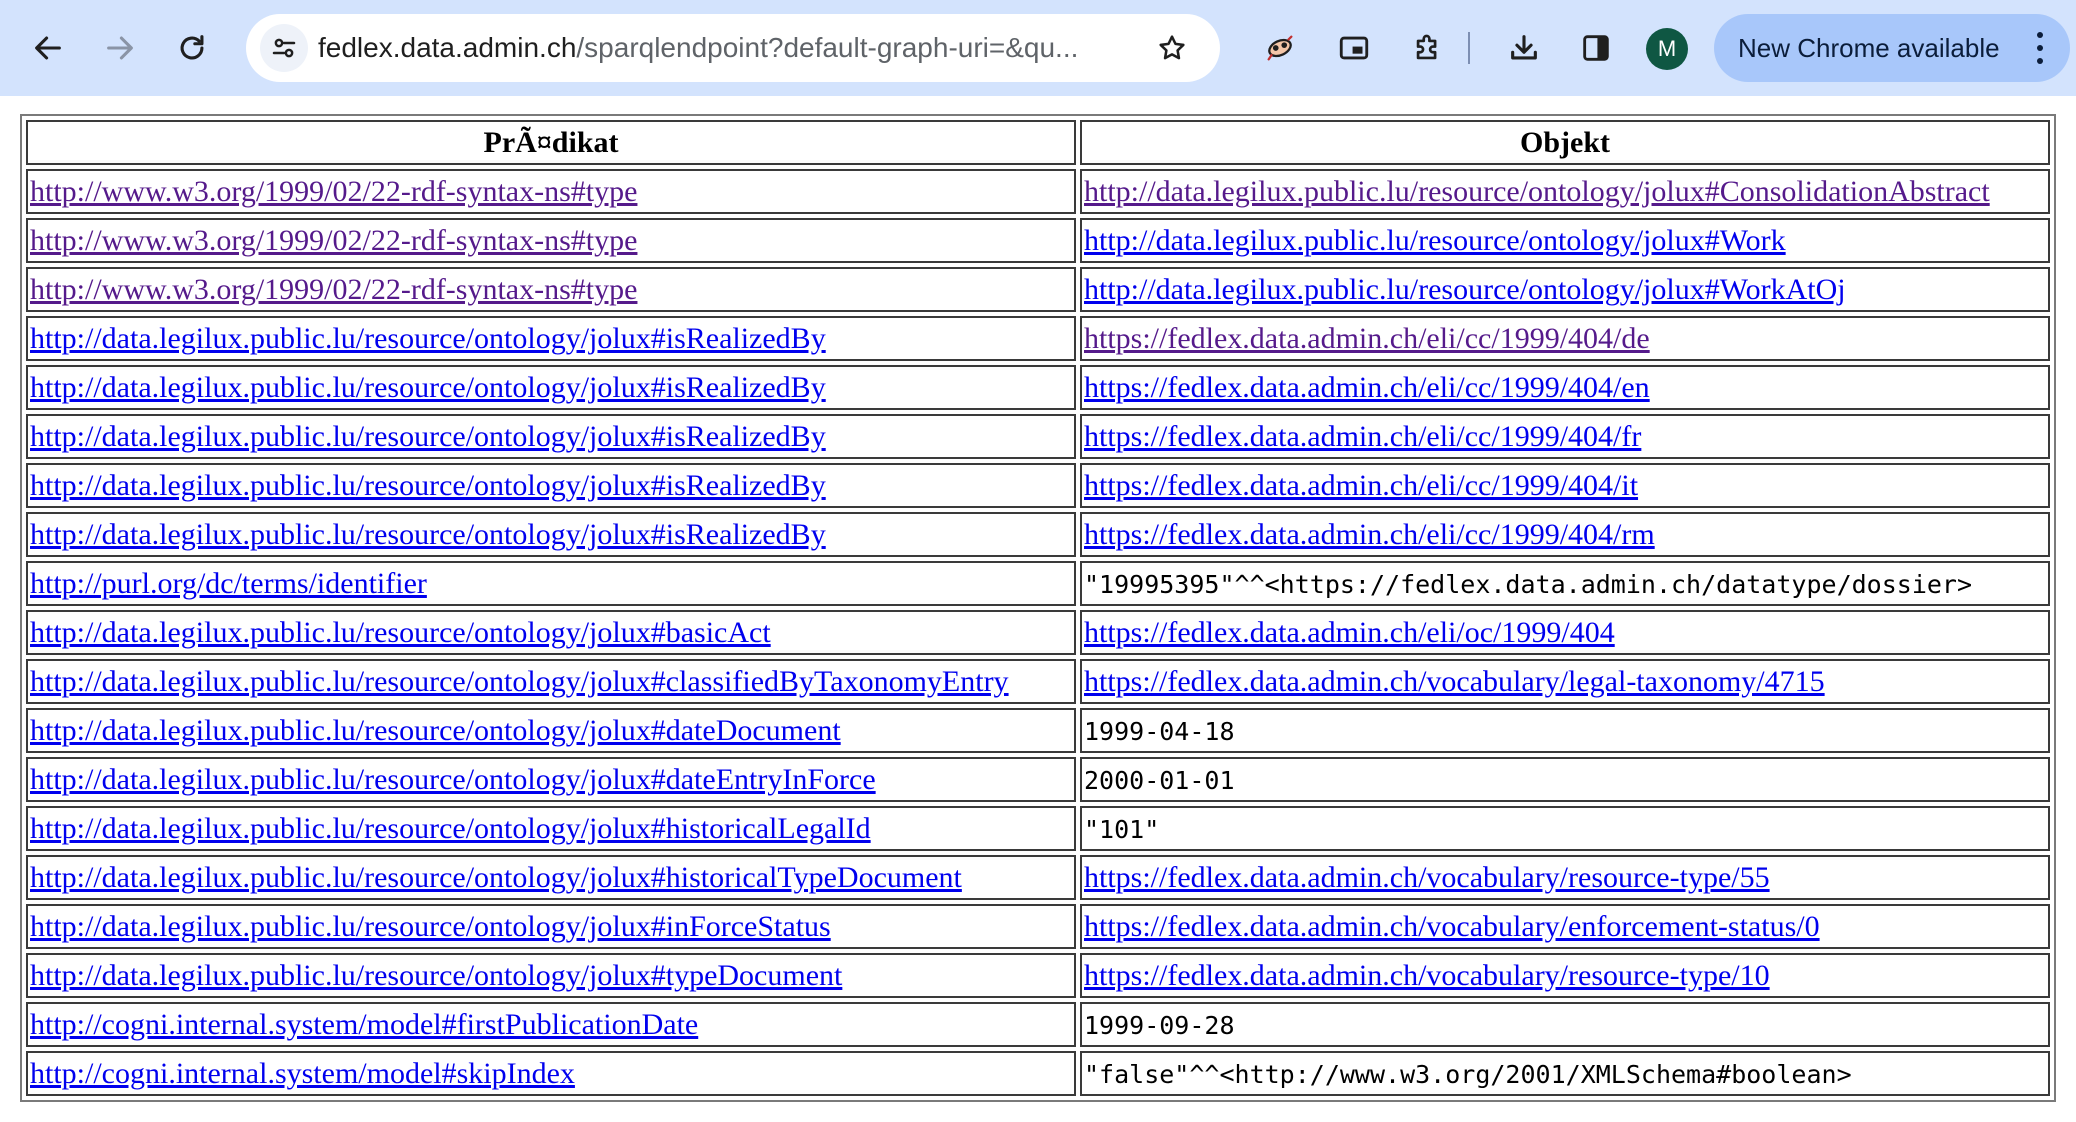 This screenshot has height=1122, width=2076. What do you see at coordinates (1159, 731) in the screenshot?
I see `object-literal: 1999-04-18` at bounding box center [1159, 731].